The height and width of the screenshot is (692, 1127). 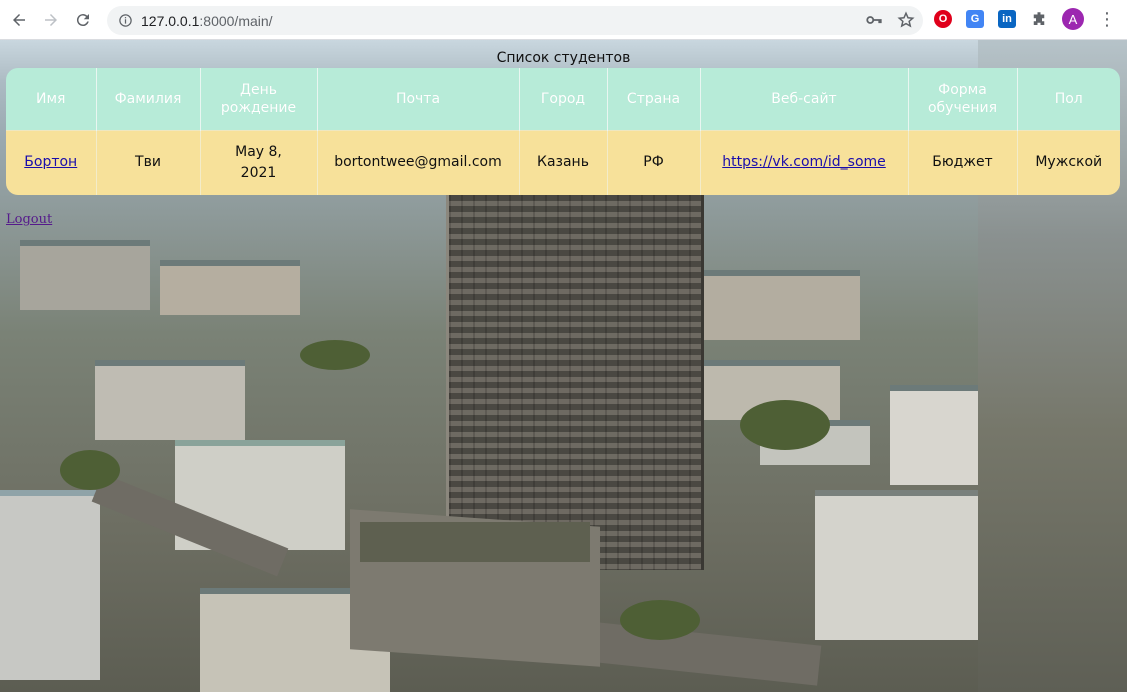 I want to click on translate-icon: G, so click(x=975, y=19).